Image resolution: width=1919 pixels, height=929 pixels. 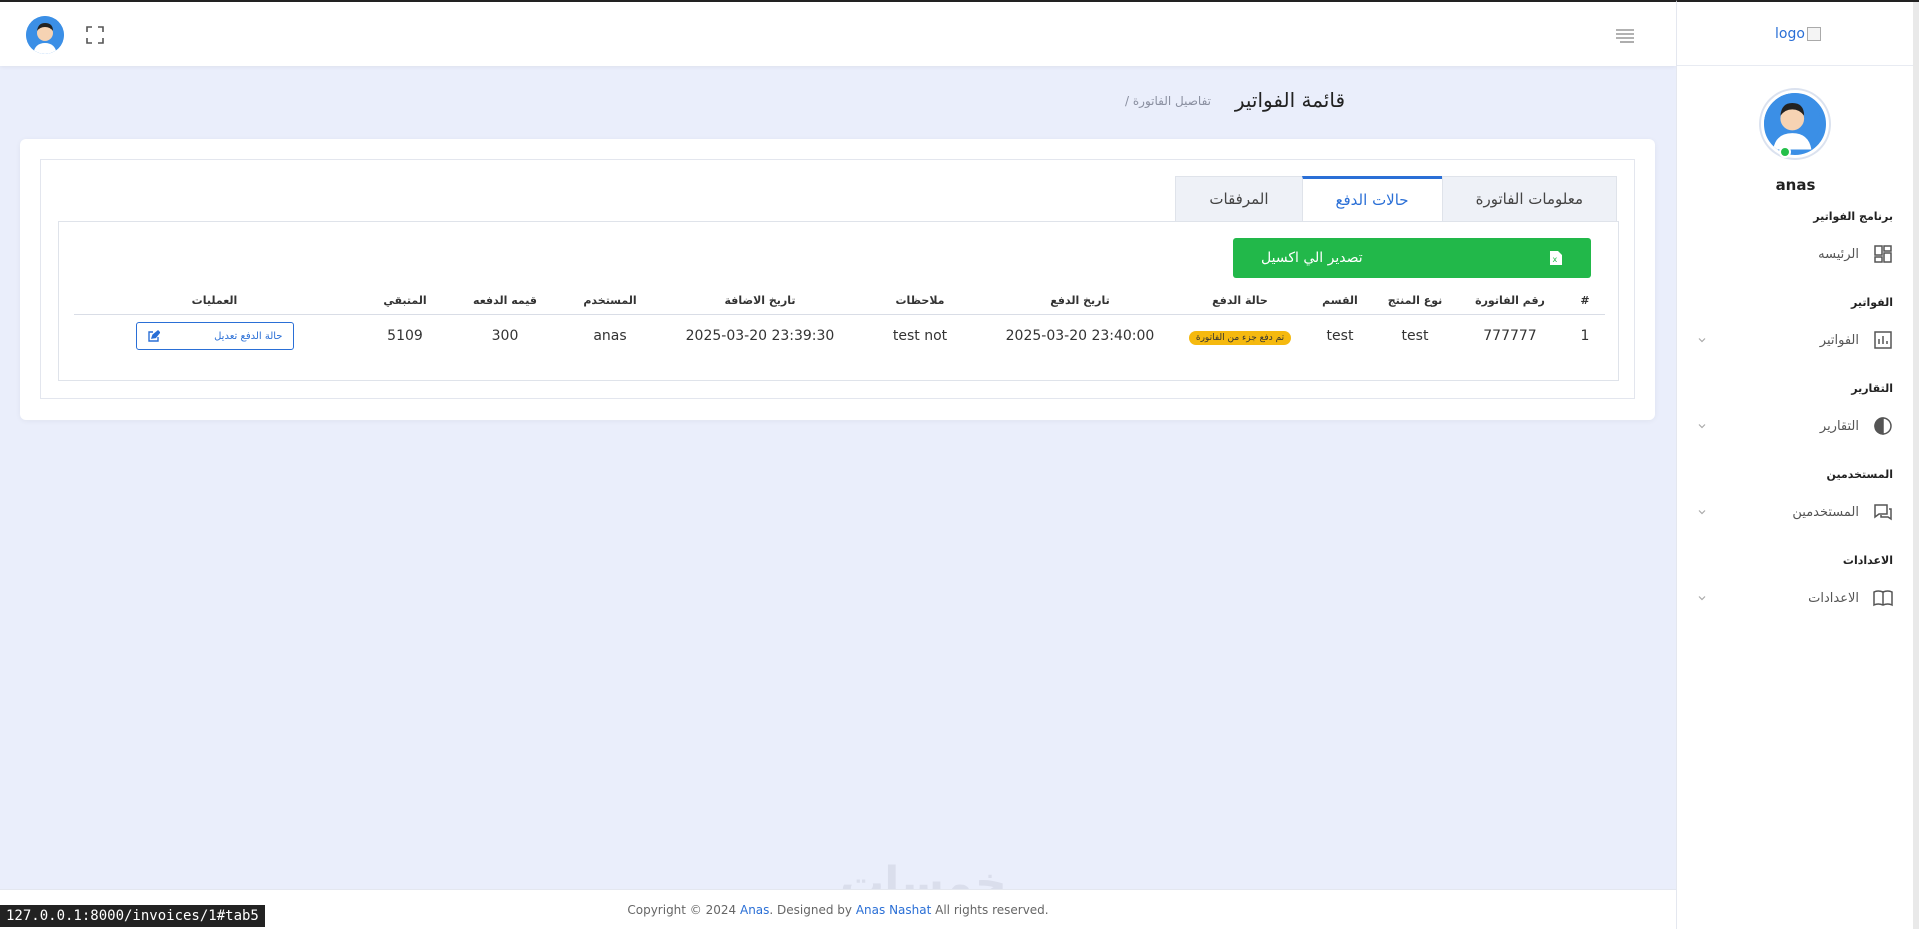 I want to click on sidebar-heading-invoices: الفواتير, so click(x=1872, y=302).